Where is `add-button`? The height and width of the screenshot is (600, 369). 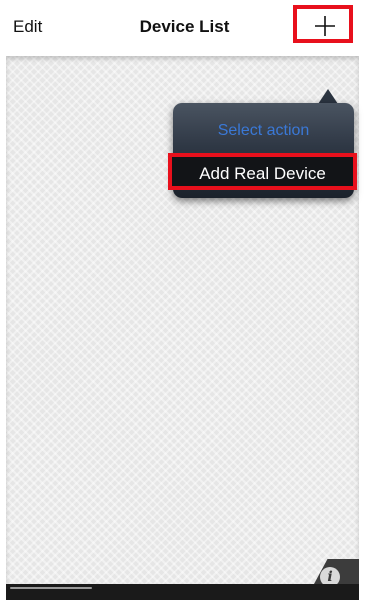 add-button is located at coordinates (323, 24).